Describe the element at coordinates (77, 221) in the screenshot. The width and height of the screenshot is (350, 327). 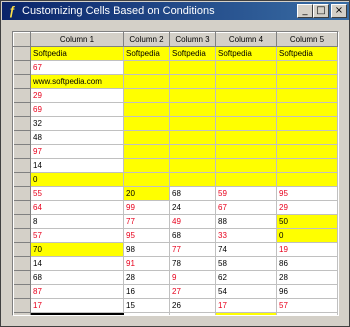
I see `grid-cell: 8` at that location.